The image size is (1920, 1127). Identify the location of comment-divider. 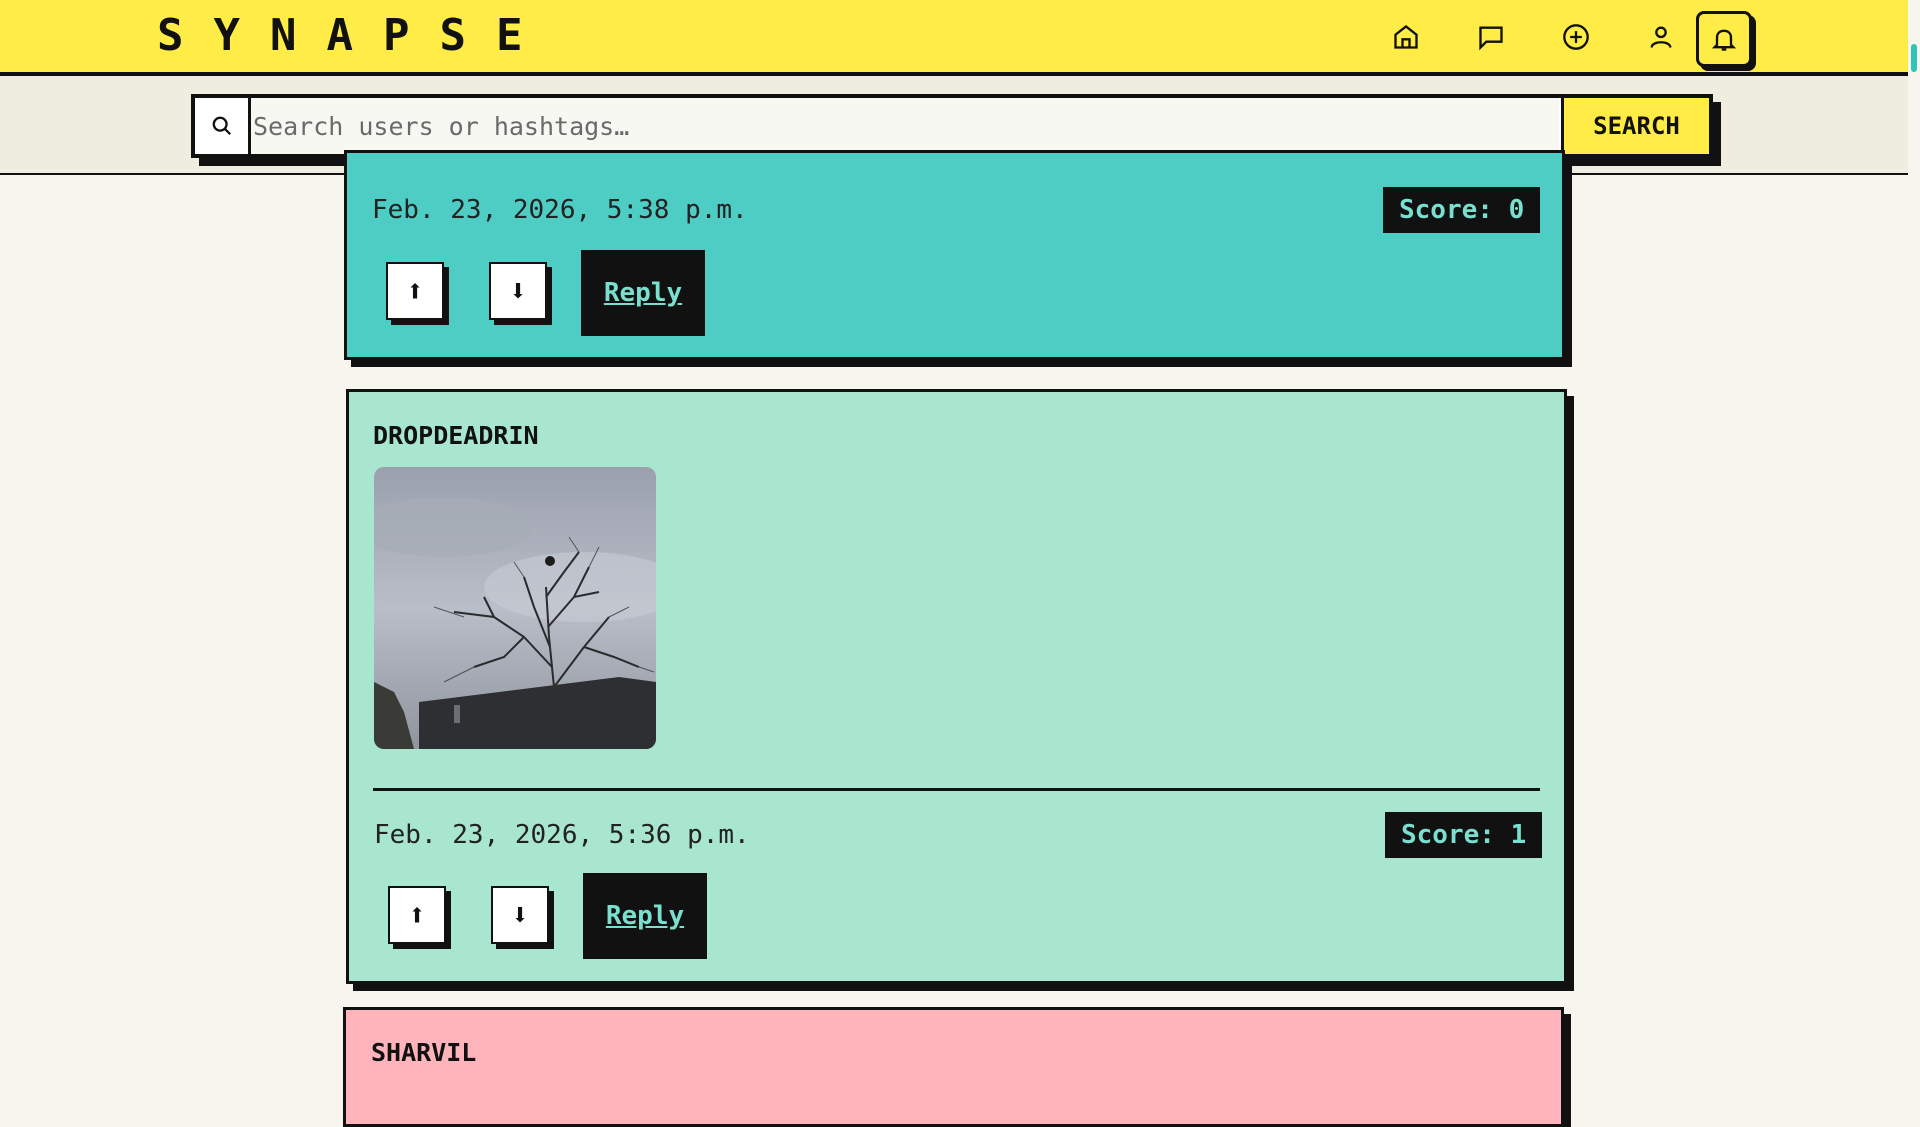
(956, 789).